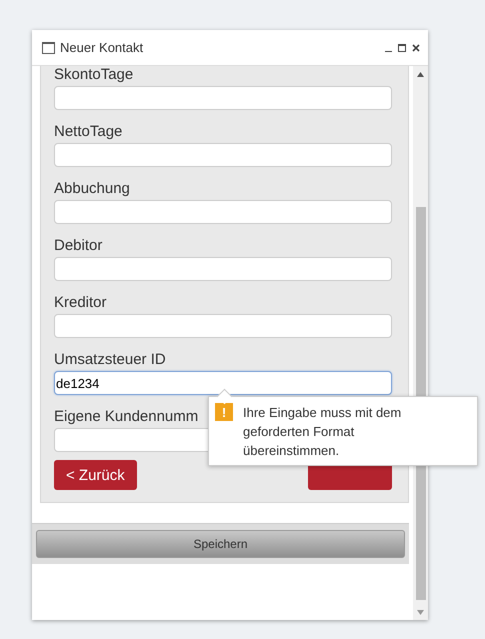  Describe the element at coordinates (92, 189) in the screenshot. I see `field-label: Abbuchung` at that location.